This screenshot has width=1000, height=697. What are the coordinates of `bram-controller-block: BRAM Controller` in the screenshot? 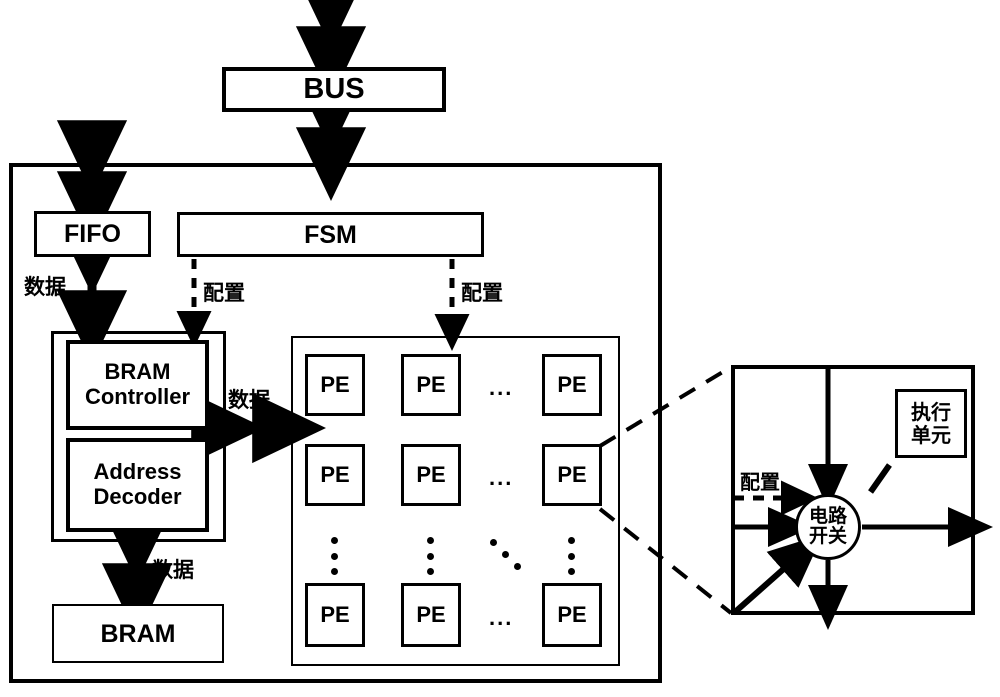 It's located at (137, 385).